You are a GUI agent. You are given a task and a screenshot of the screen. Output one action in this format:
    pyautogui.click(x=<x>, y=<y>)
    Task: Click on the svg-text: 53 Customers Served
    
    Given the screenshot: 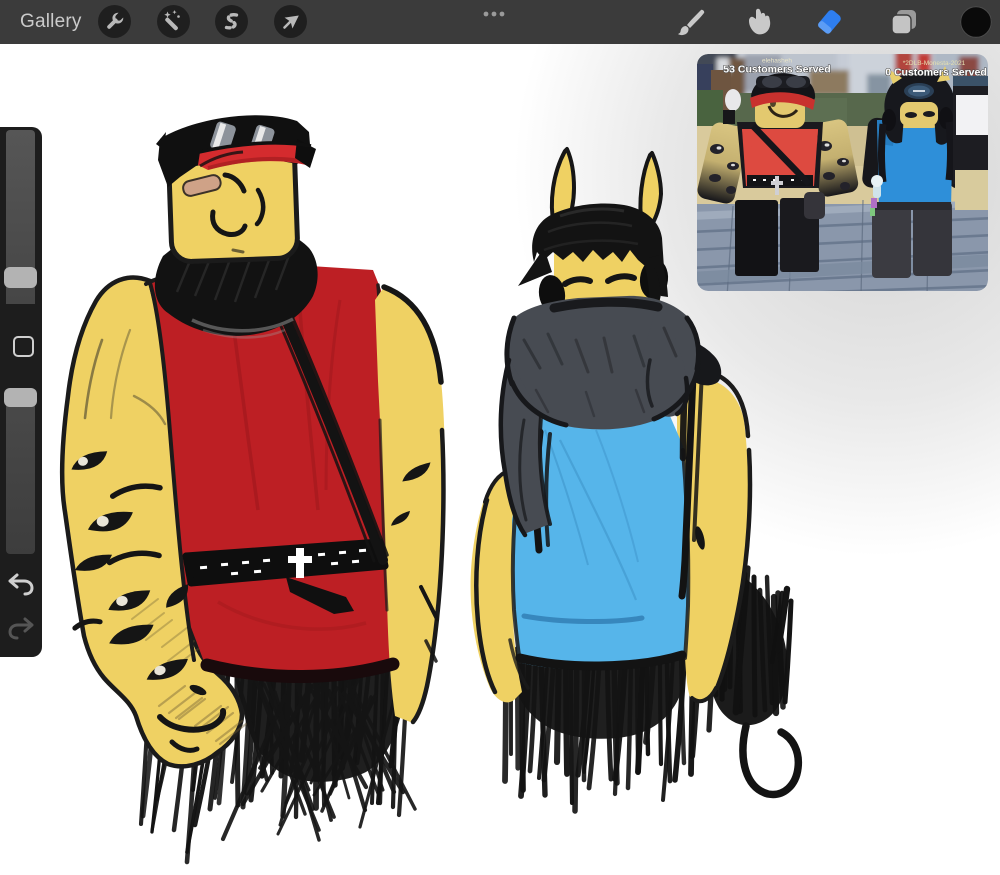 What is the action you would take?
    pyautogui.click(x=776, y=70)
    